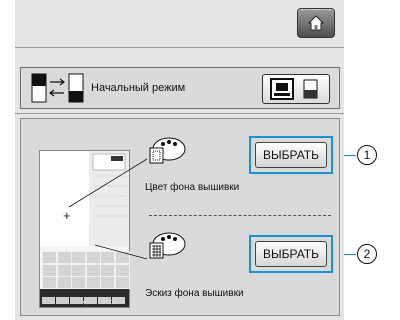 This screenshot has width=400, height=320. Describe the element at coordinates (194, 293) in the screenshot. I see `background-sketch-label: Эскиз фона вышивки` at that location.